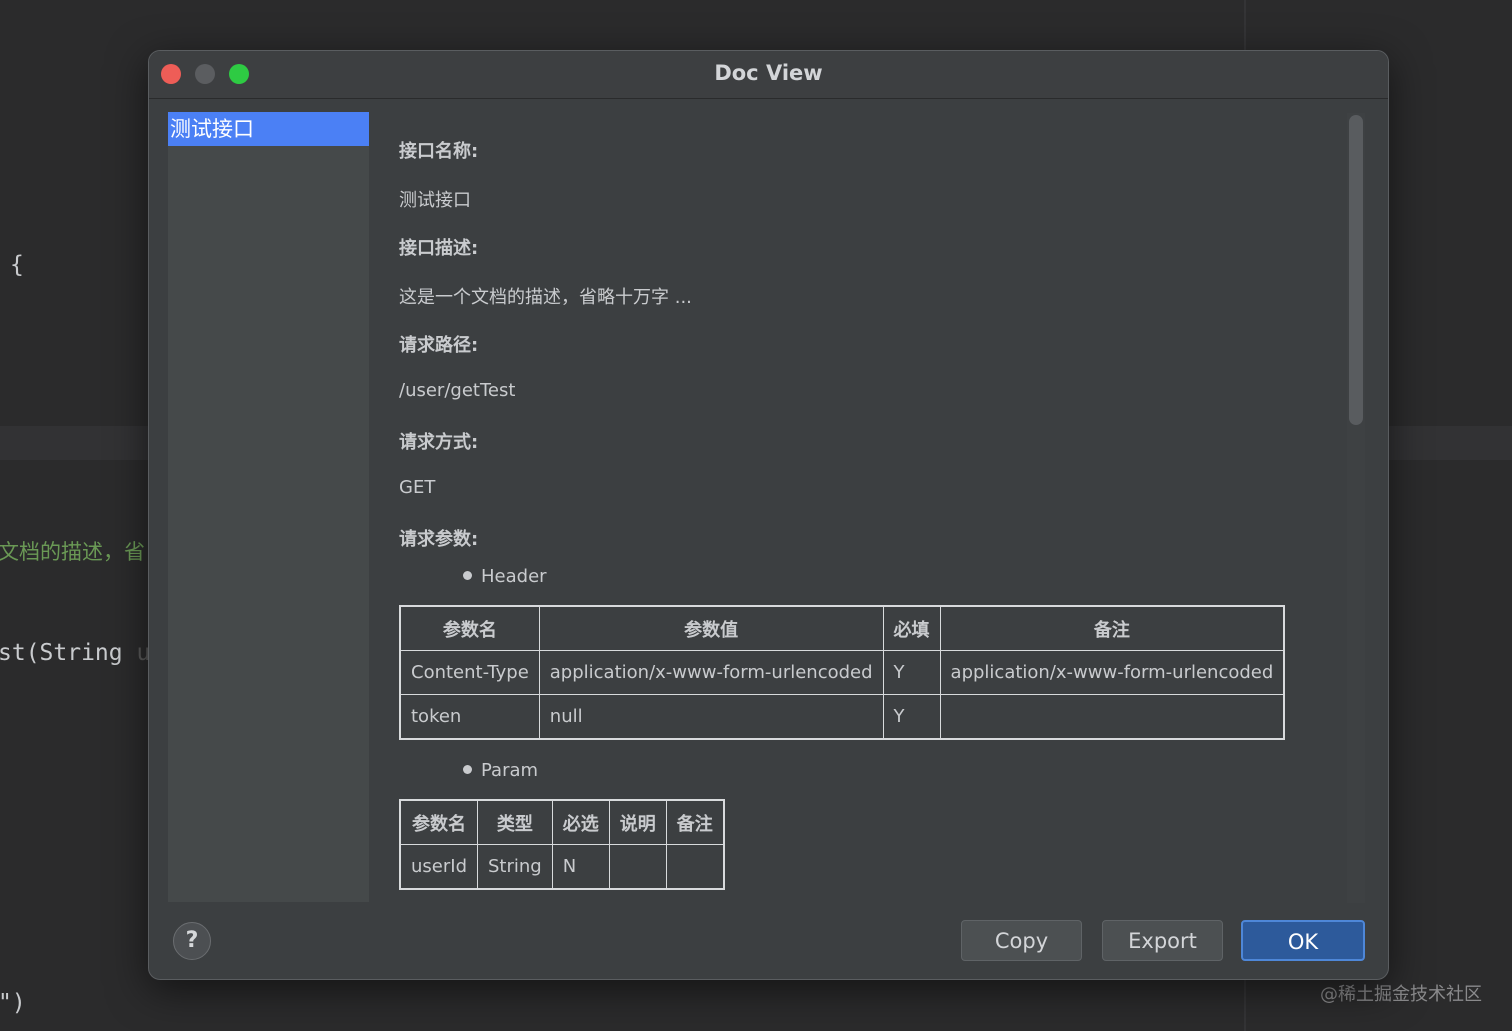  What do you see at coordinates (1162, 940) in the screenshot?
I see `export-button: Export` at bounding box center [1162, 940].